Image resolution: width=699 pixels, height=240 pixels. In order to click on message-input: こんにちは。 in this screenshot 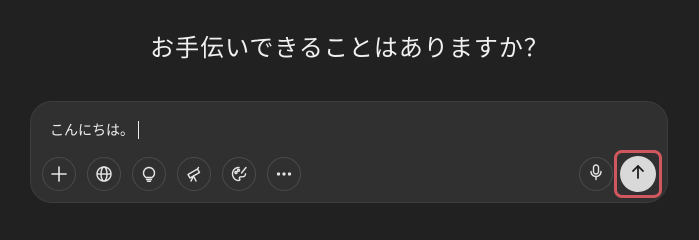, I will do `click(94, 130)`.